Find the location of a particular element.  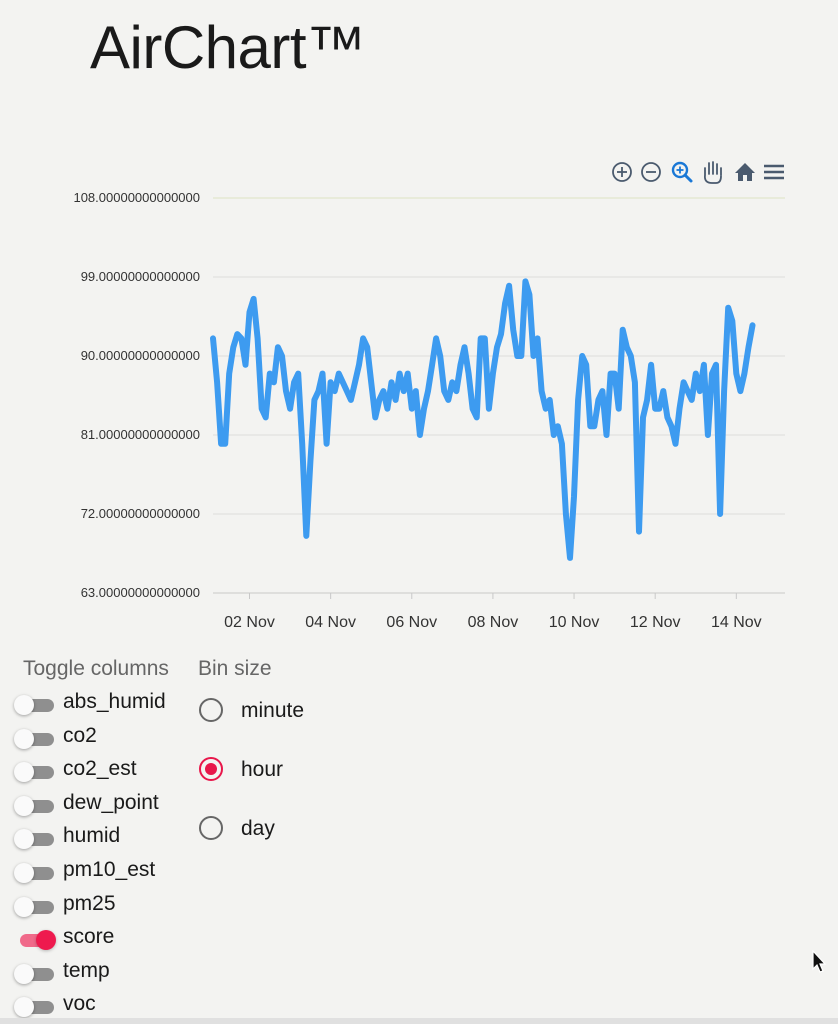

radio-label: minute is located at coordinates (273, 710).